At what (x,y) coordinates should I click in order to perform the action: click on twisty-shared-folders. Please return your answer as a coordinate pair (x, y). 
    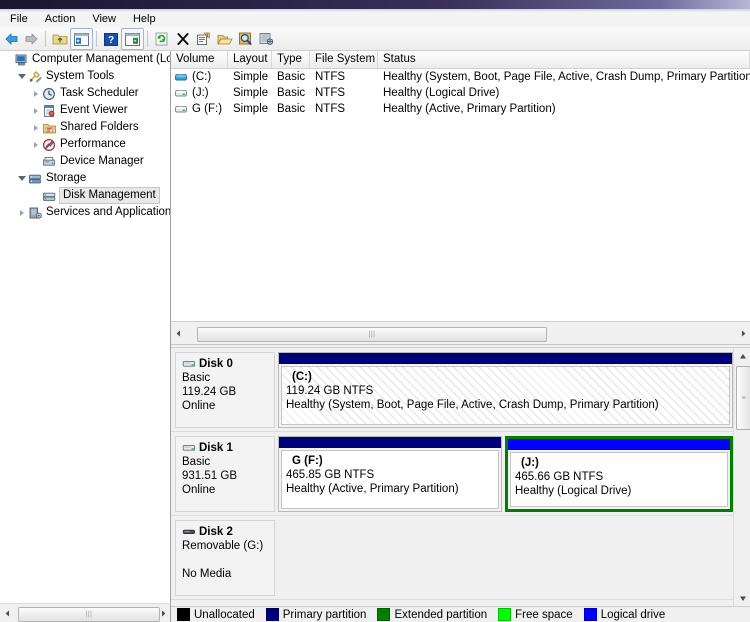
    Looking at the image, I should click on (35, 127).